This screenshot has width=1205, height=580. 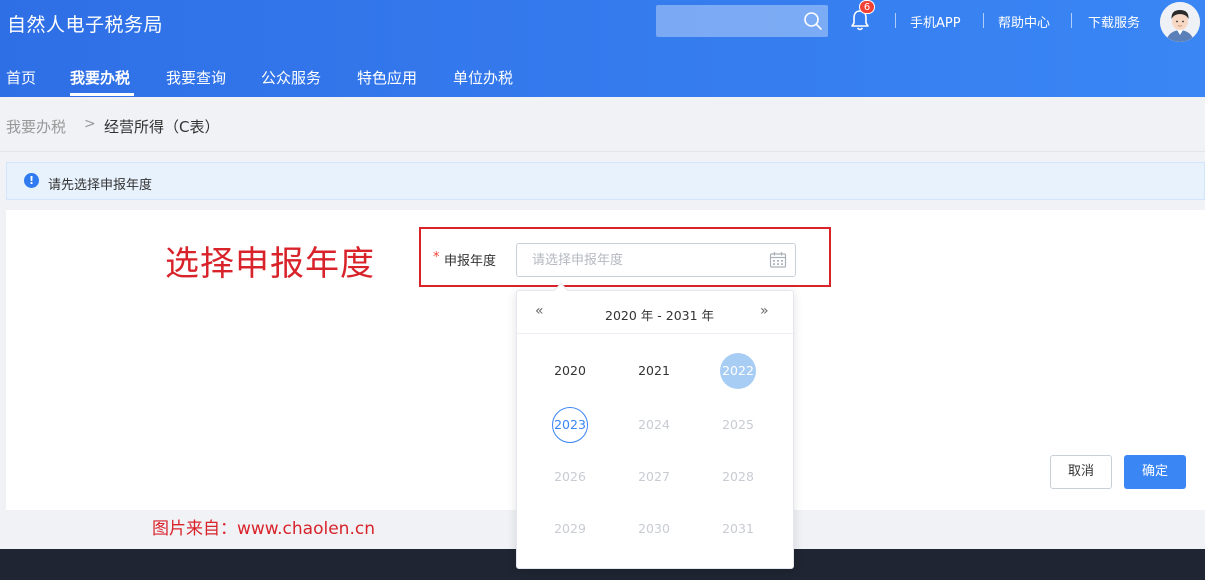 I want to click on year-cell-2025: 2025, so click(x=738, y=424).